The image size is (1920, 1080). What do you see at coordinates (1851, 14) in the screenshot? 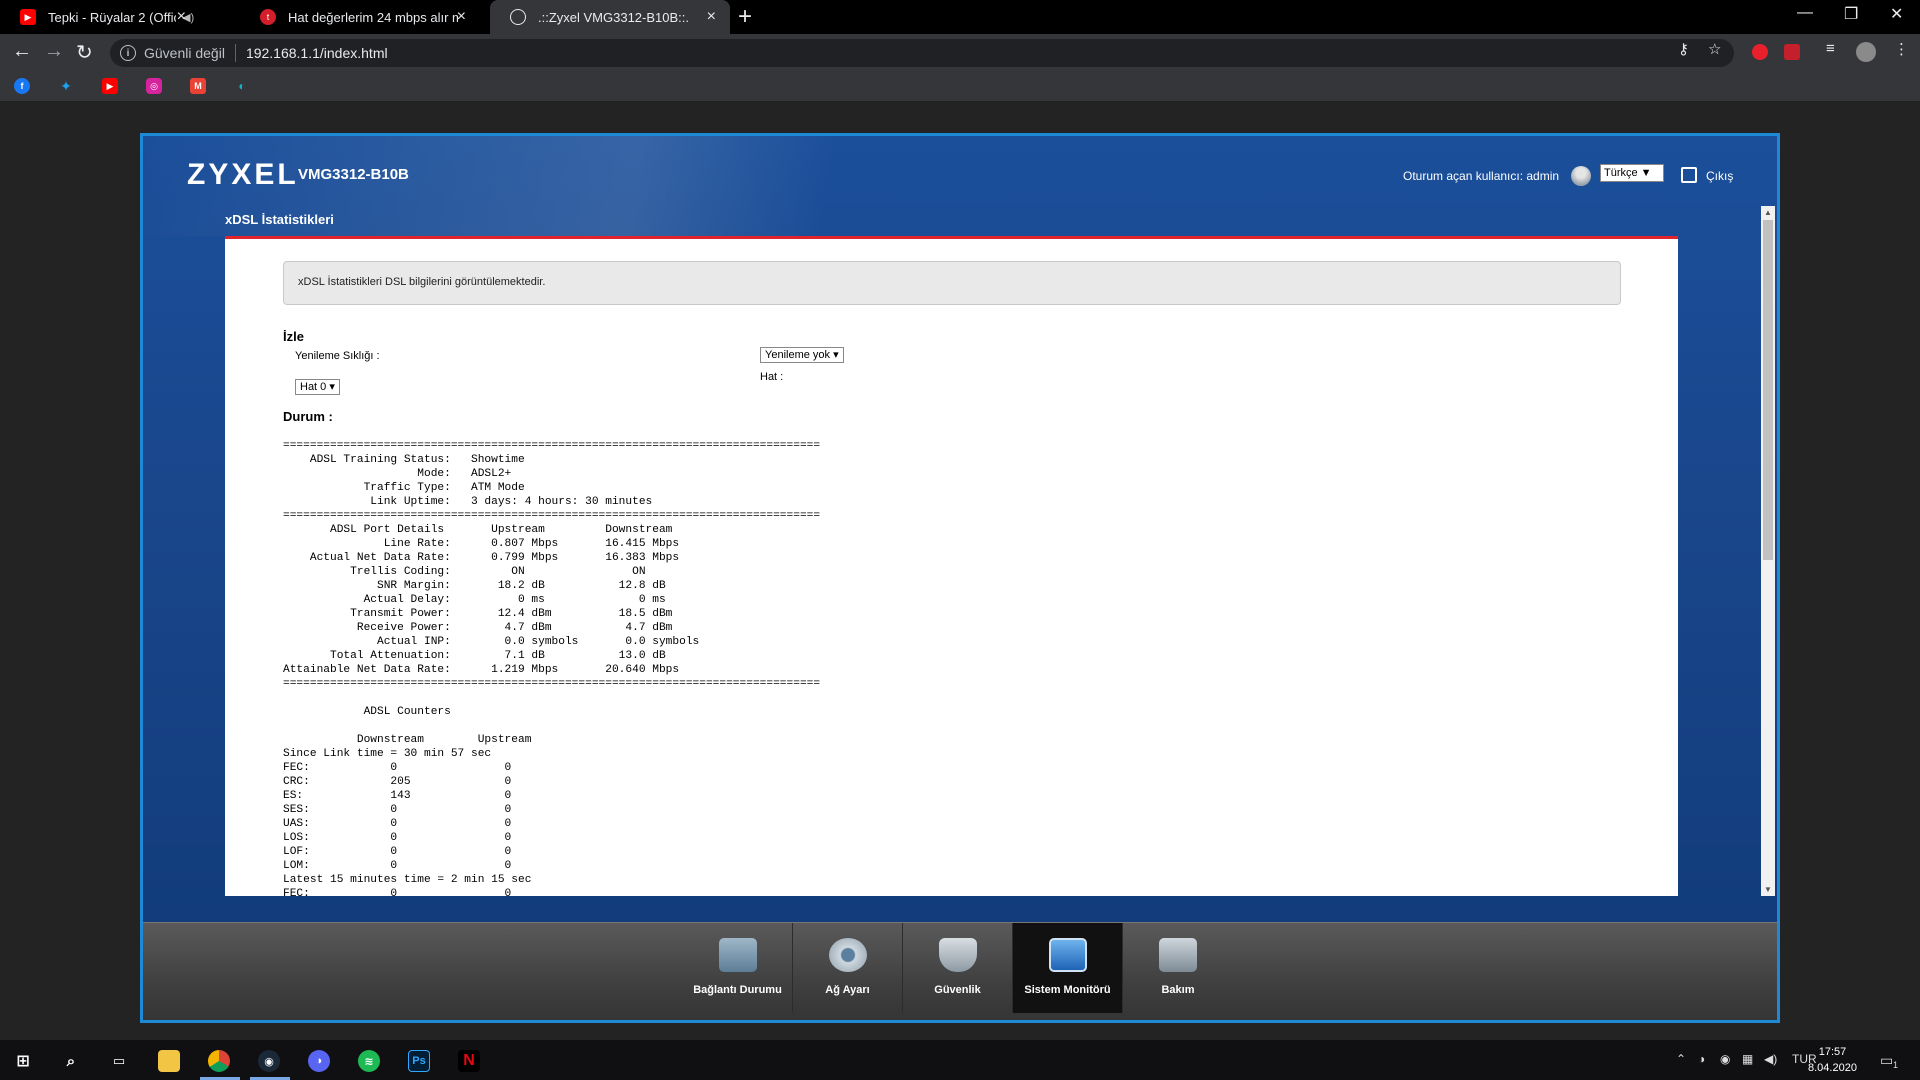
I see `restore-icon: ❐` at bounding box center [1851, 14].